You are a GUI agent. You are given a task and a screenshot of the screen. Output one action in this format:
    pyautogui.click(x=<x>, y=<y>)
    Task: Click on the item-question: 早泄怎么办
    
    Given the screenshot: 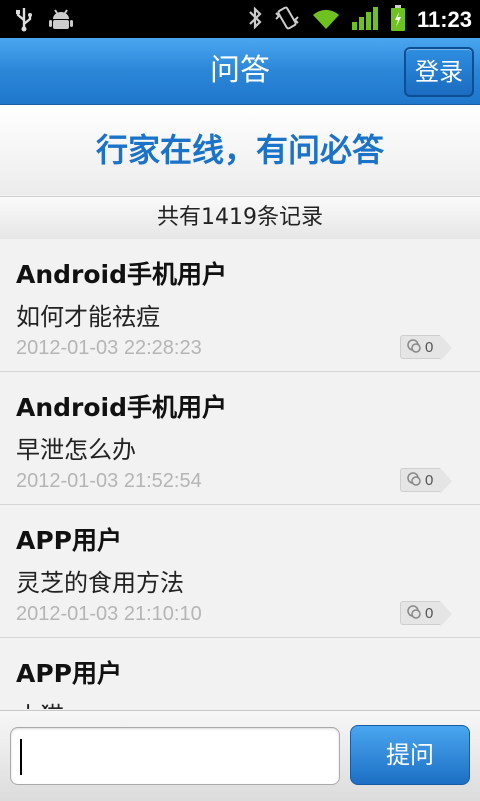 What is the action you would take?
    pyautogui.click(x=76, y=450)
    